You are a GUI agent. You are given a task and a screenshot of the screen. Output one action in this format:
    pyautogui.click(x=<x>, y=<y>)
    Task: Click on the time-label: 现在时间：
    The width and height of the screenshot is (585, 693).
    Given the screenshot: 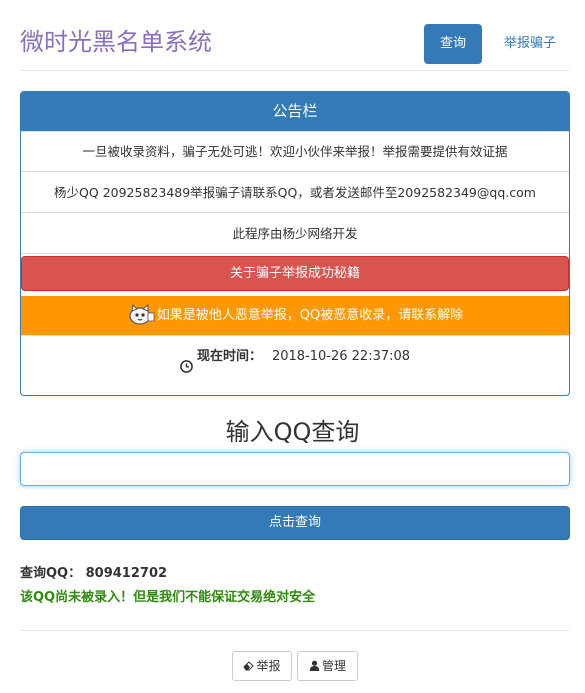 What is the action you would take?
    pyautogui.click(x=229, y=356)
    